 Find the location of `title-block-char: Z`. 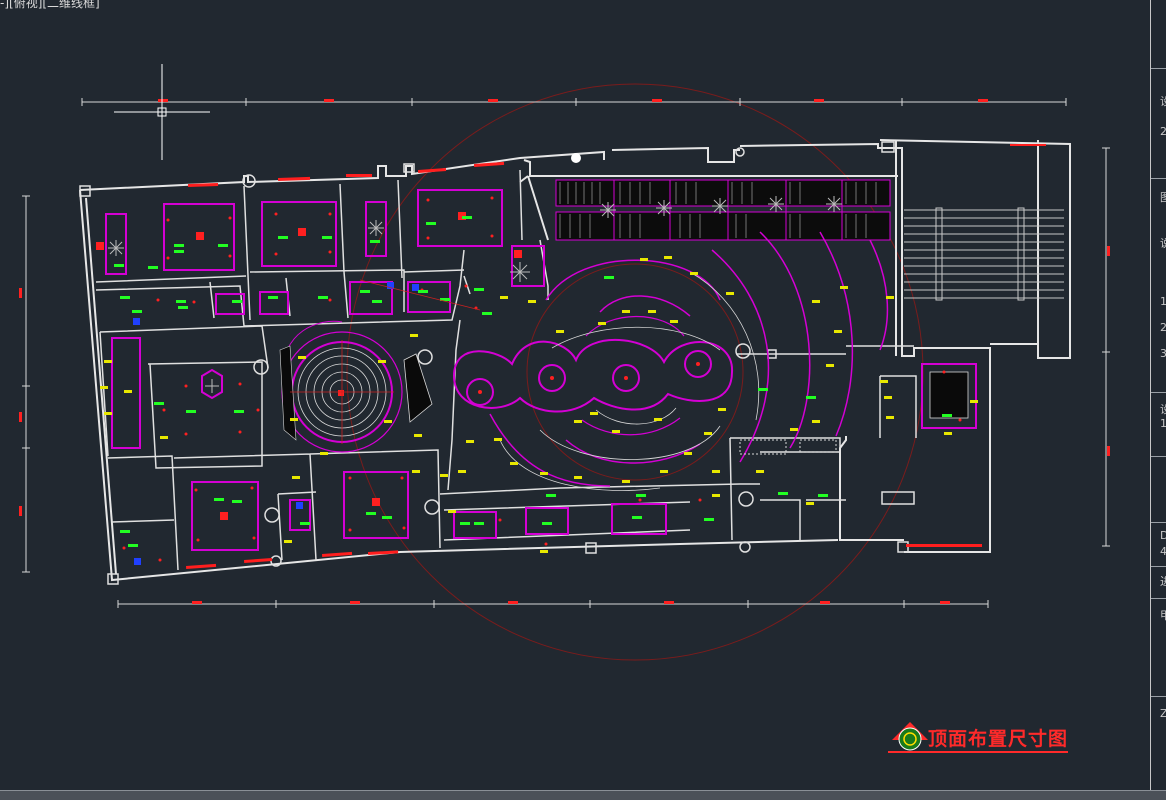

title-block-char: Z is located at coordinates (1163, 714).